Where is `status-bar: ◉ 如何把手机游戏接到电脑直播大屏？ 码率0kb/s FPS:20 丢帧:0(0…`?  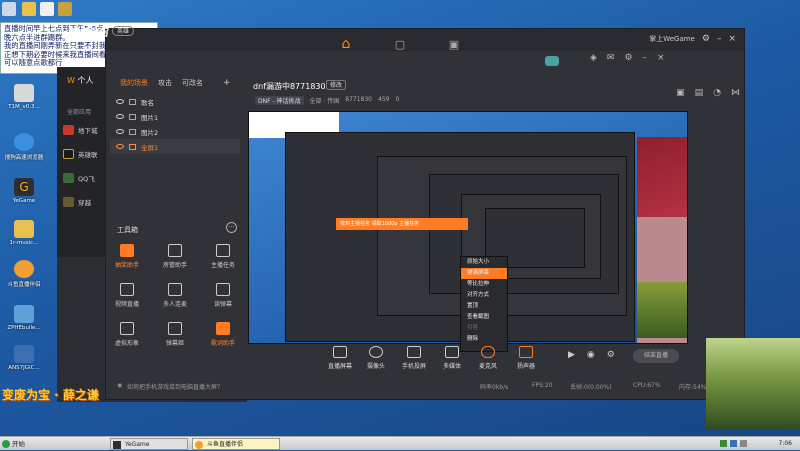
status-bar: ◉ 如何把手机游戏接到电脑直播大屏？ 码率0kb/s FPS:20 丢帧:0(0… is located at coordinates (425, 387).